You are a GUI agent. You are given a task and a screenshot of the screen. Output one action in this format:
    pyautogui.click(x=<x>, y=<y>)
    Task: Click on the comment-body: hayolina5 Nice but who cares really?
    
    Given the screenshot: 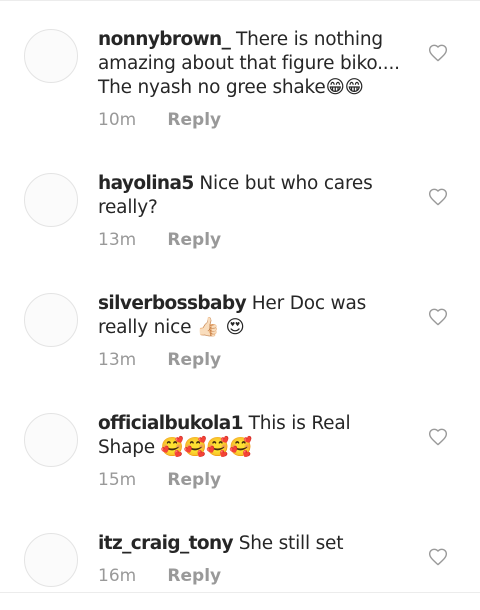 What is the action you would take?
    pyautogui.click(x=252, y=196)
    